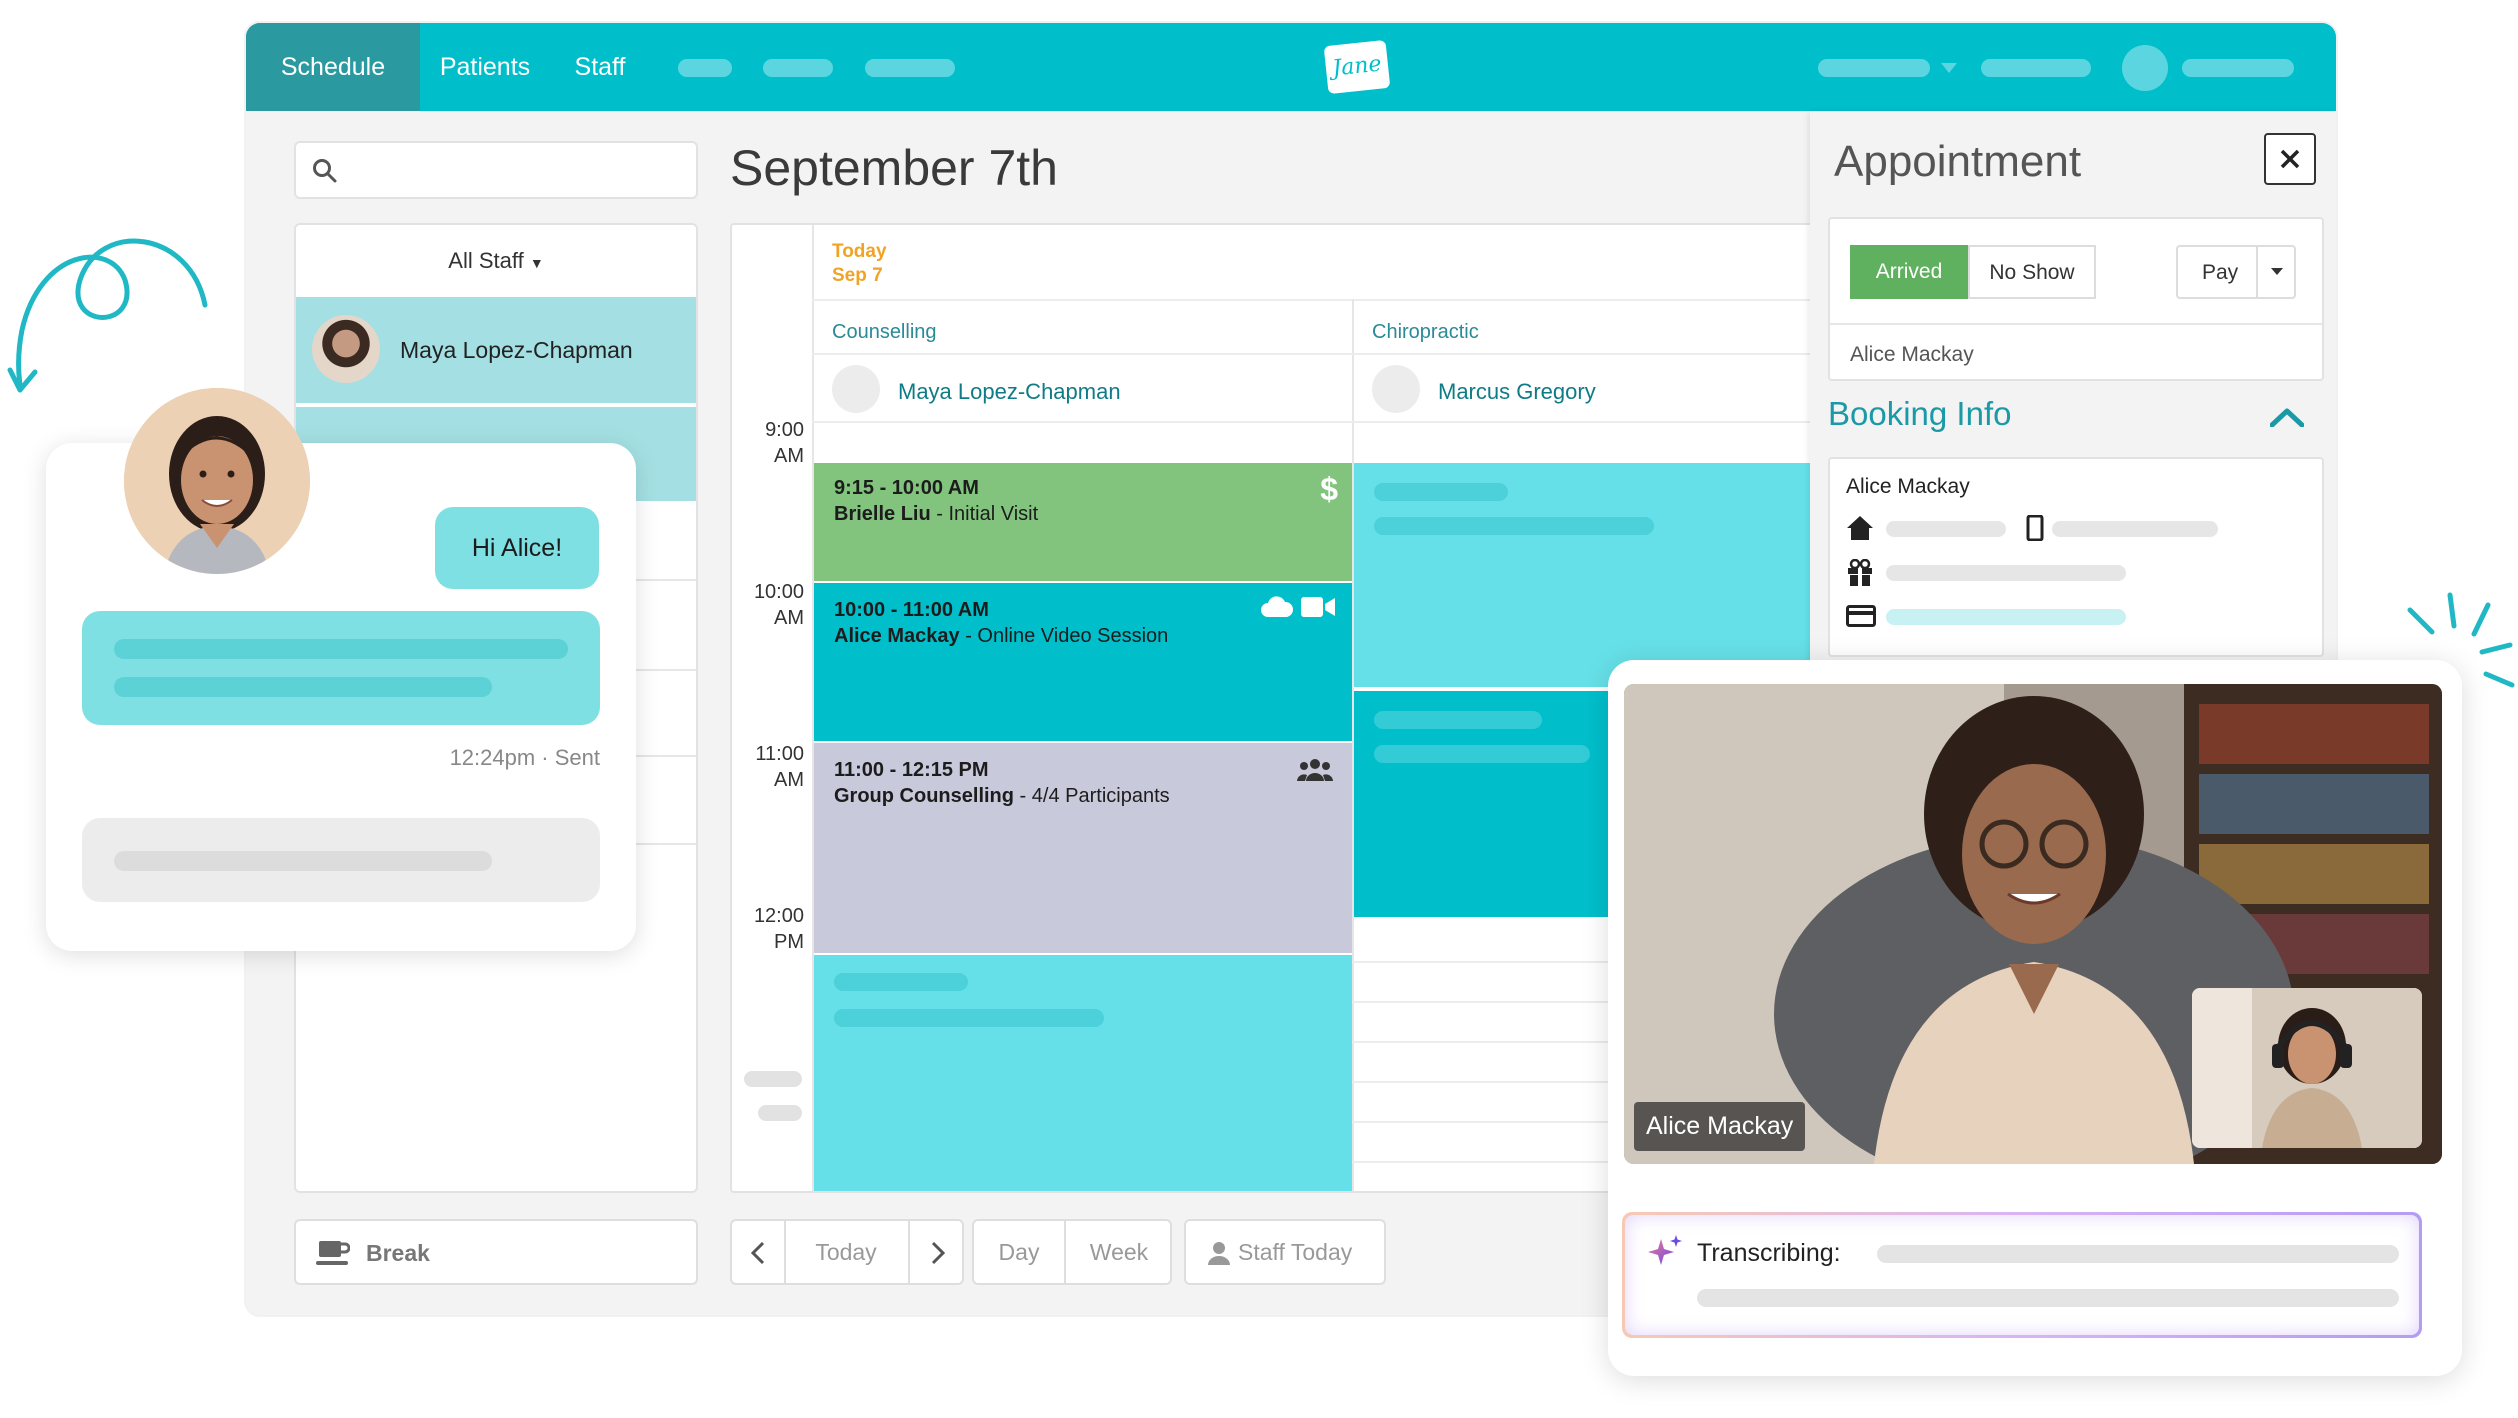 This screenshot has height=1418, width=2518. Describe the element at coordinates (486, 260) in the screenshot. I see `staff-filter-label: All Staff` at that location.